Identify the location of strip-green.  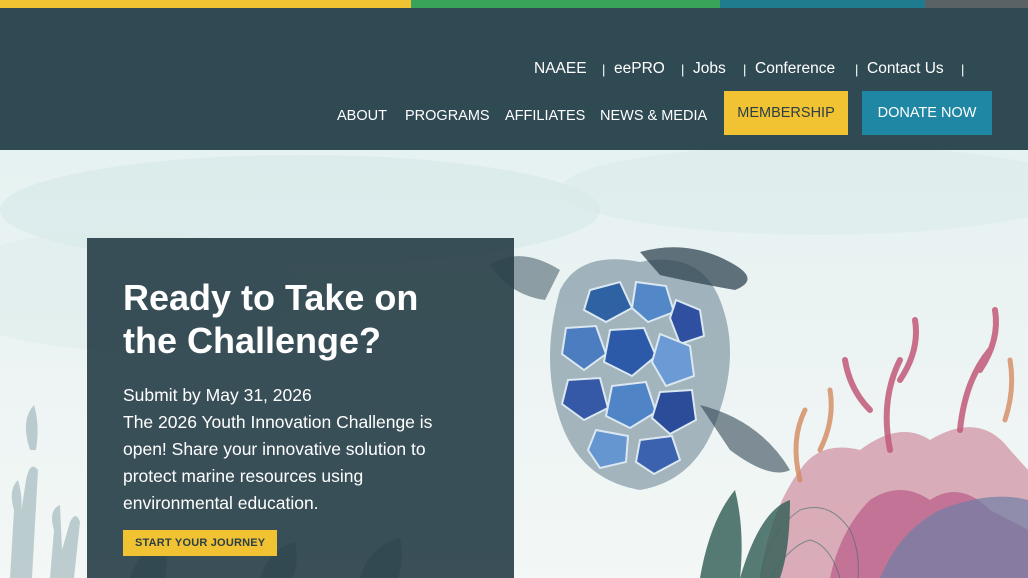
(565, 4).